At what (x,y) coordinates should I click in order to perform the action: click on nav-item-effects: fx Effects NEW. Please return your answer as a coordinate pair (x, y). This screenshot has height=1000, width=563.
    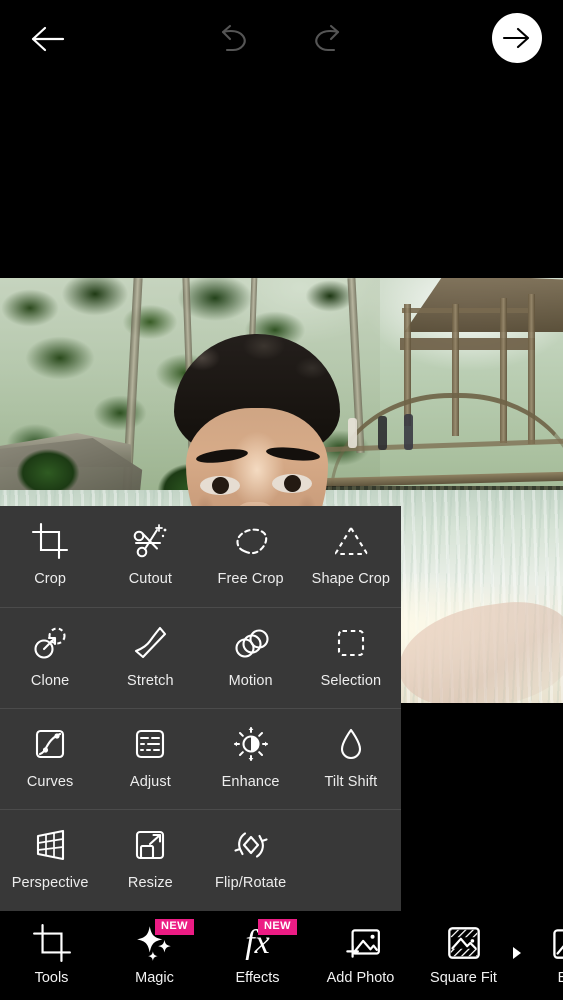
    Looking at the image, I should click on (257, 952).